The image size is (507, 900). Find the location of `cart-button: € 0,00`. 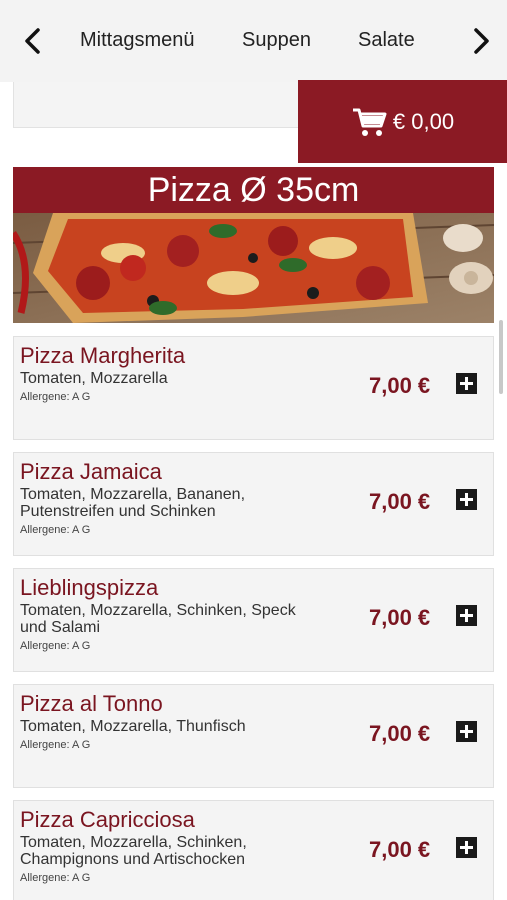

cart-button: € 0,00 is located at coordinates (402, 121).